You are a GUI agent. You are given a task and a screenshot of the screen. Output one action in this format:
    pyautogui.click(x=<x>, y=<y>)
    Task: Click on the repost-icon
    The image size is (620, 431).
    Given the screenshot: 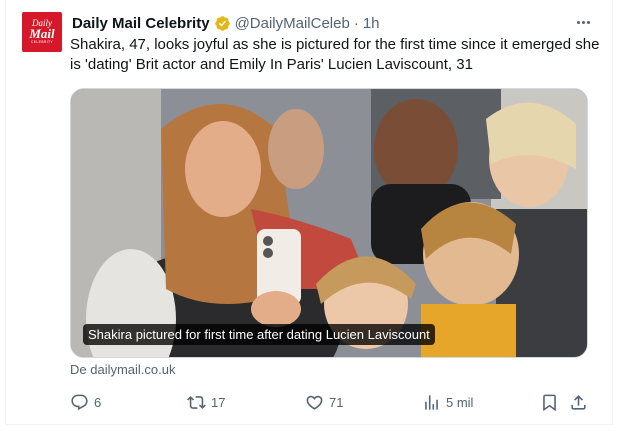 What is the action you would take?
    pyautogui.click(x=196, y=402)
    